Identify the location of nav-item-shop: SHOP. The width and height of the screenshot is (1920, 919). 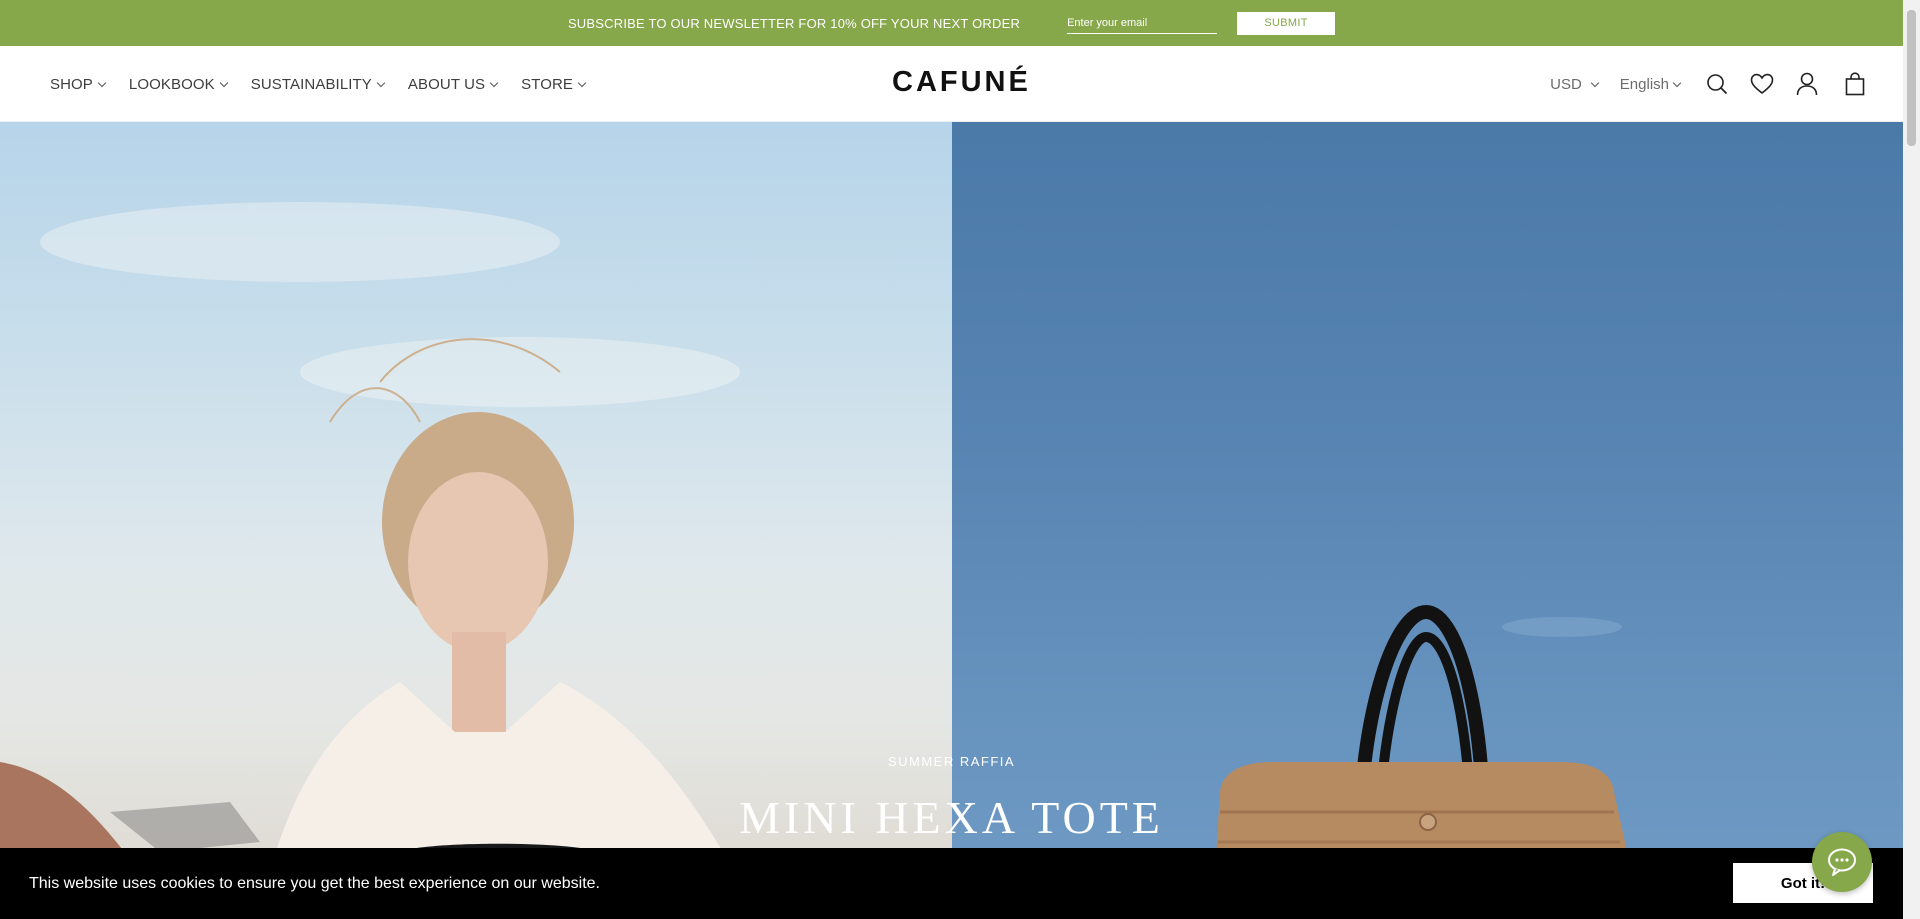
(78, 84).